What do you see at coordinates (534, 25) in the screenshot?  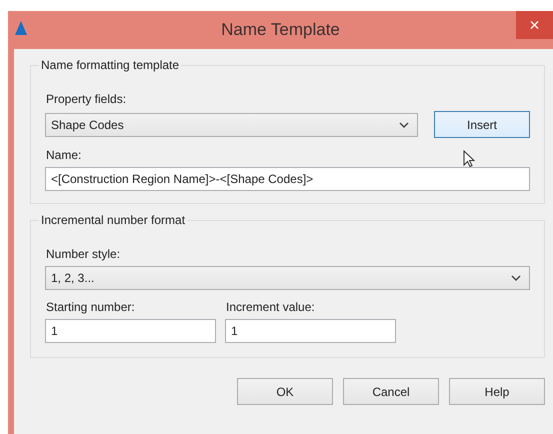 I see `close-button: ×` at bounding box center [534, 25].